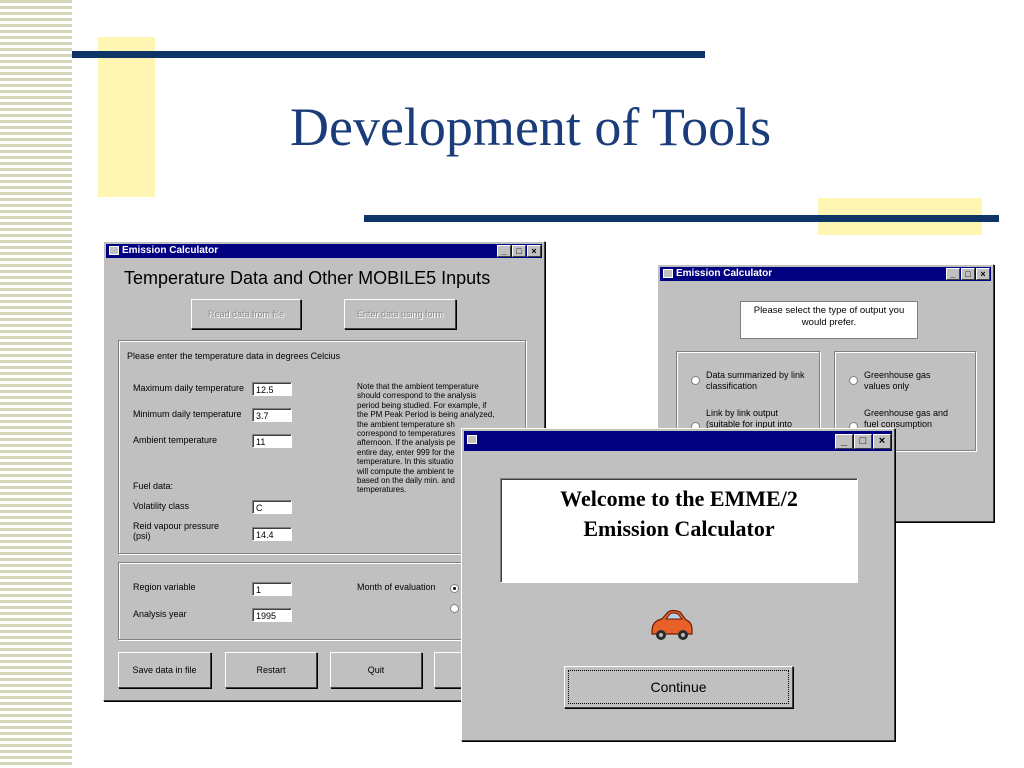 The image size is (1024, 768). Describe the element at coordinates (272, 615) in the screenshot. I see `year-input: 1995` at that location.